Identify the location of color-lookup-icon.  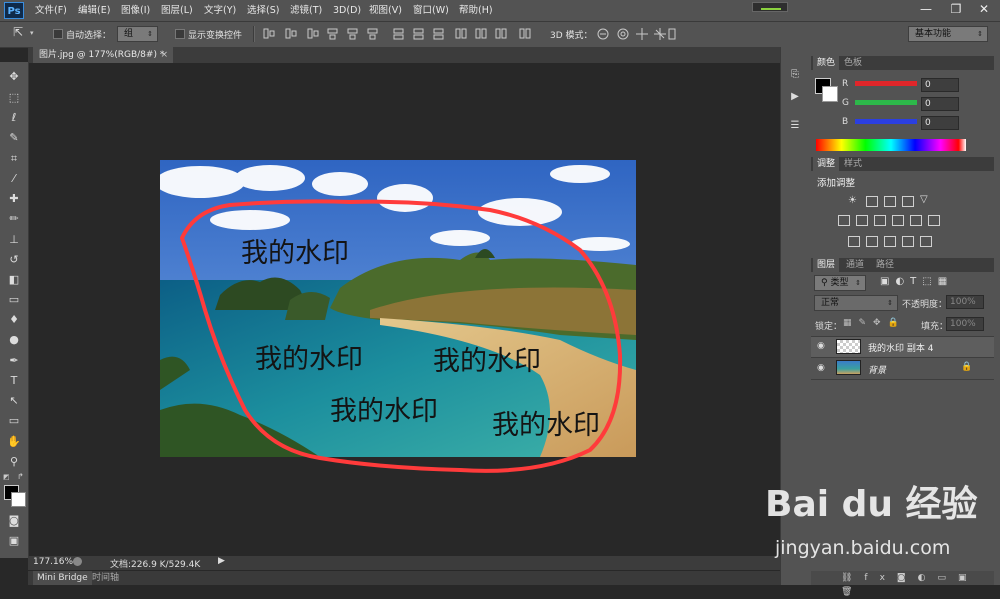
(934, 220).